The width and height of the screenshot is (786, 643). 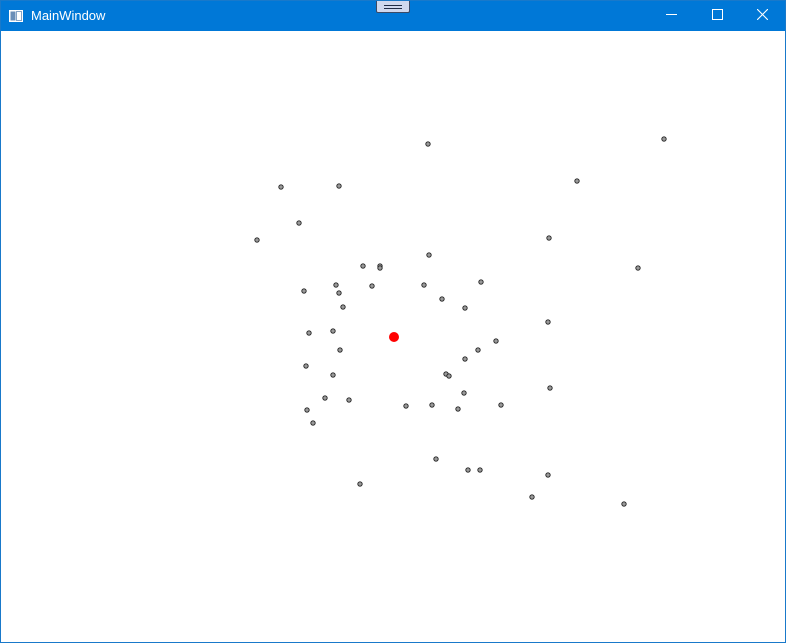 I want to click on close-icon, so click(x=762, y=16).